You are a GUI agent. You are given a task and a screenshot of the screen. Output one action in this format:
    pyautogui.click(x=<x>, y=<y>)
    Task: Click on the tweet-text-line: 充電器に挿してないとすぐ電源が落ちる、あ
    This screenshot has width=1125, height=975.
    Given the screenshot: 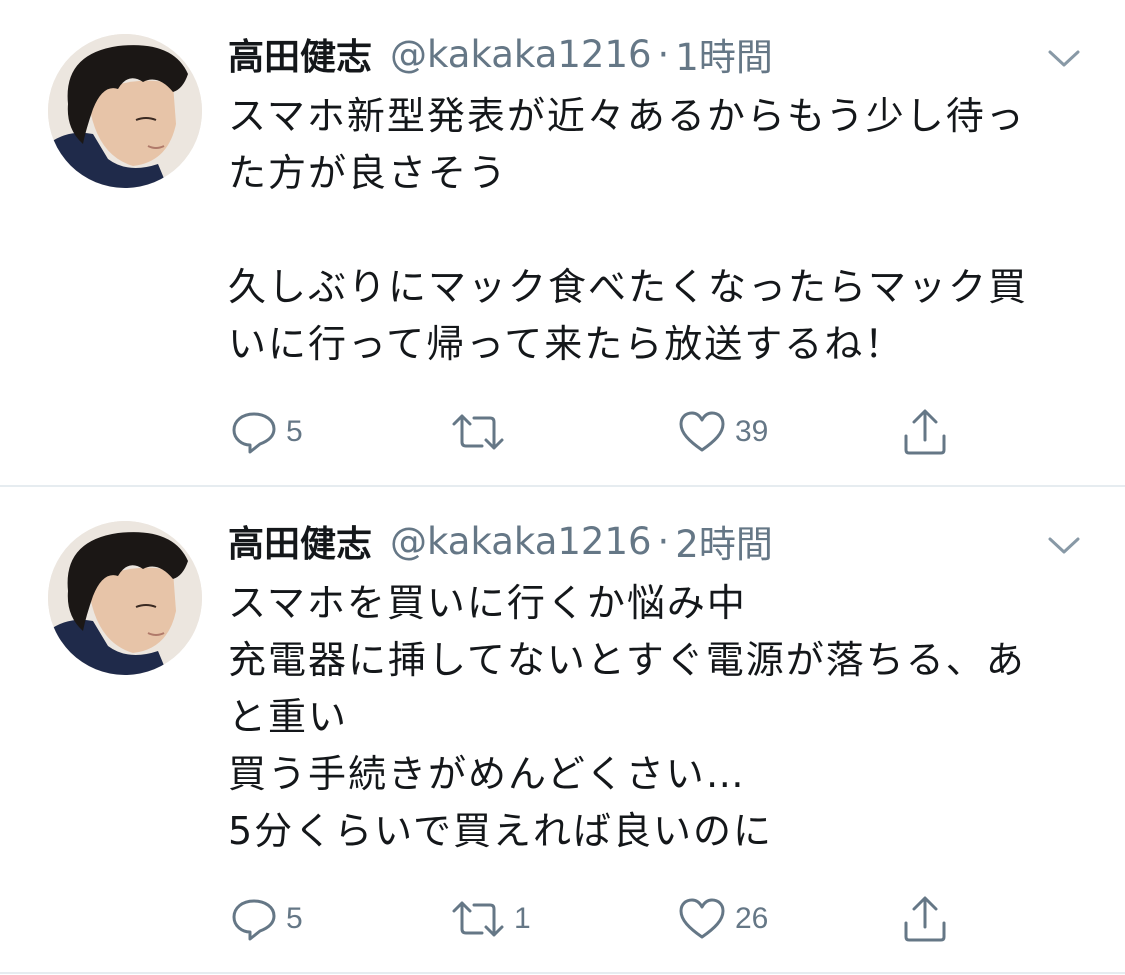 What is the action you would take?
    pyautogui.click(x=627, y=660)
    